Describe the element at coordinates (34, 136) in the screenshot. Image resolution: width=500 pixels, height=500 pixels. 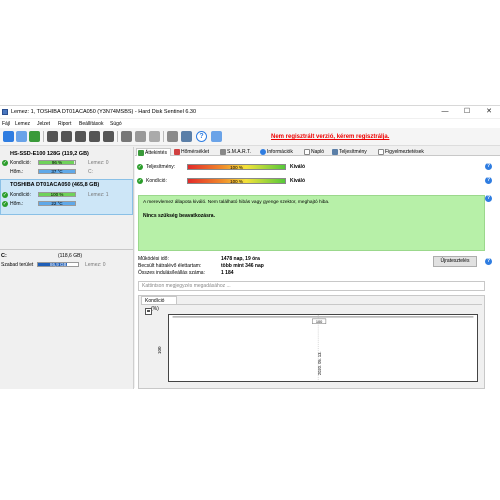
I see `report-icon` at that location.